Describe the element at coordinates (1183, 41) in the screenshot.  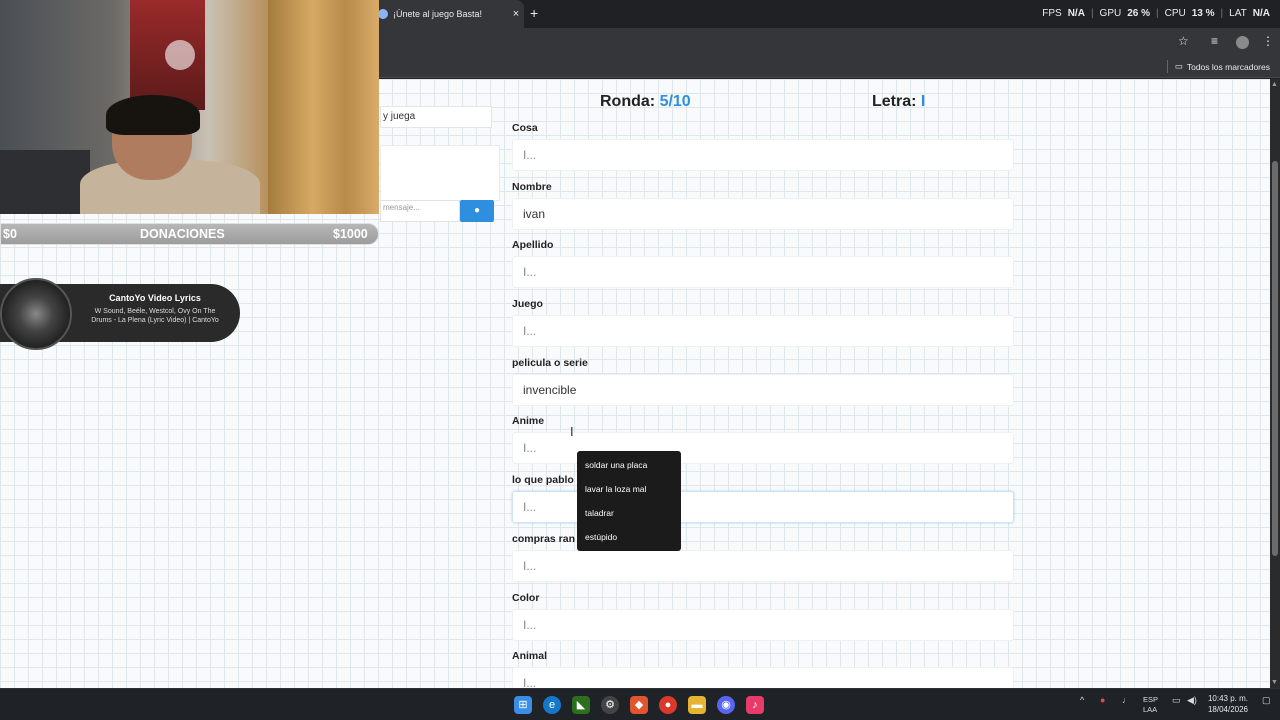
I see `bookmark-star-icon: ☆` at that location.